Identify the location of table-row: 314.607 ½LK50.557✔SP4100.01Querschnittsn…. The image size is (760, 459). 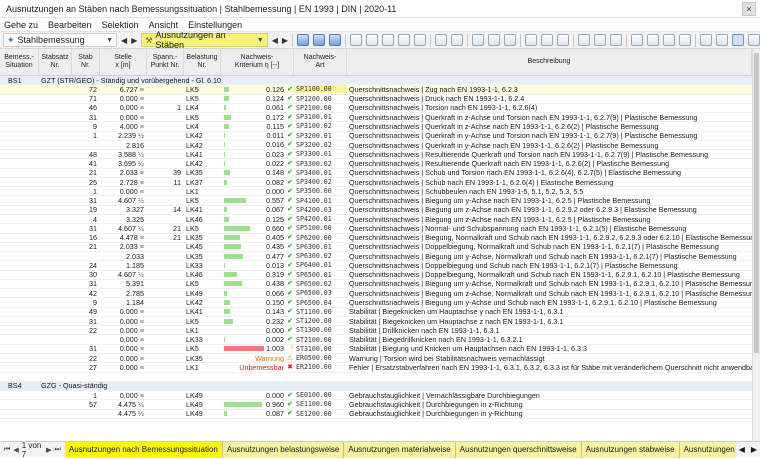
(376, 200).